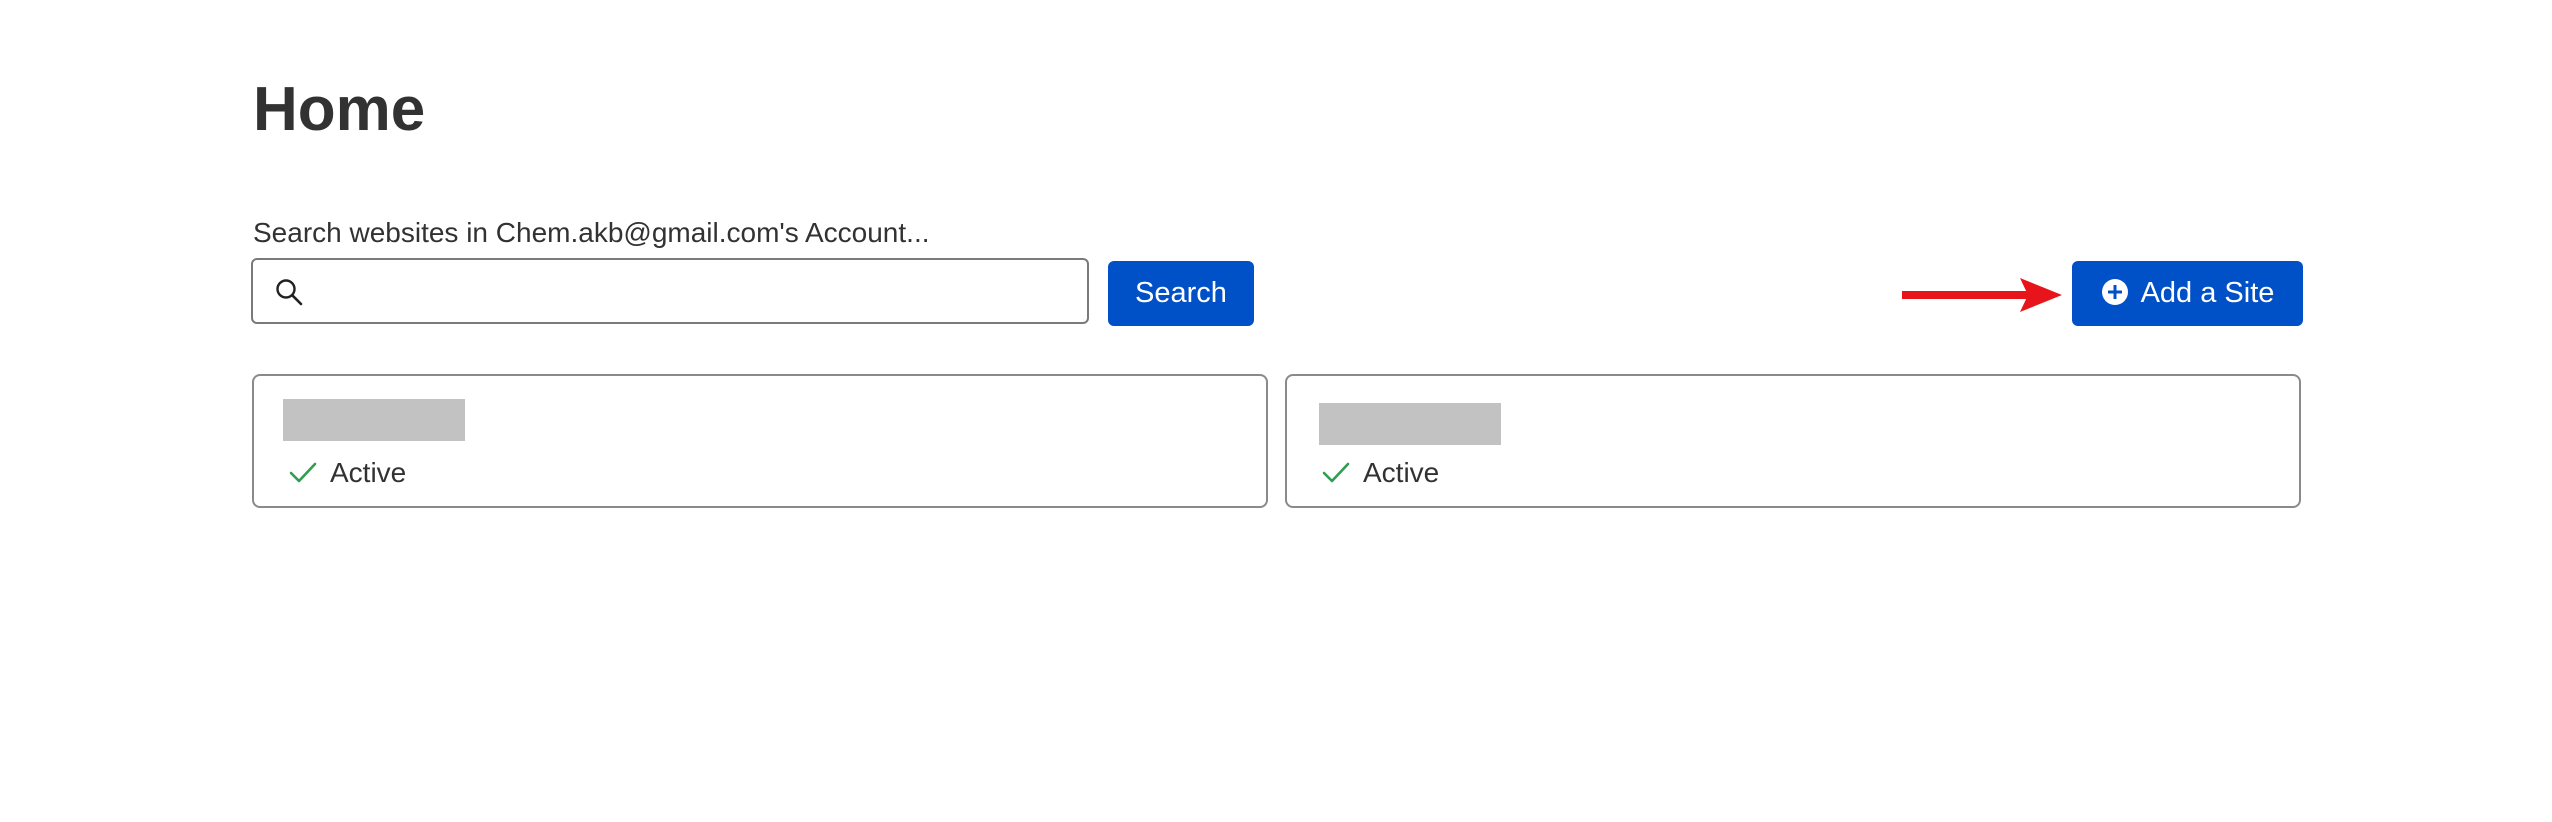  Describe the element at coordinates (2114, 292) in the screenshot. I see `plus-circle-icon` at that location.